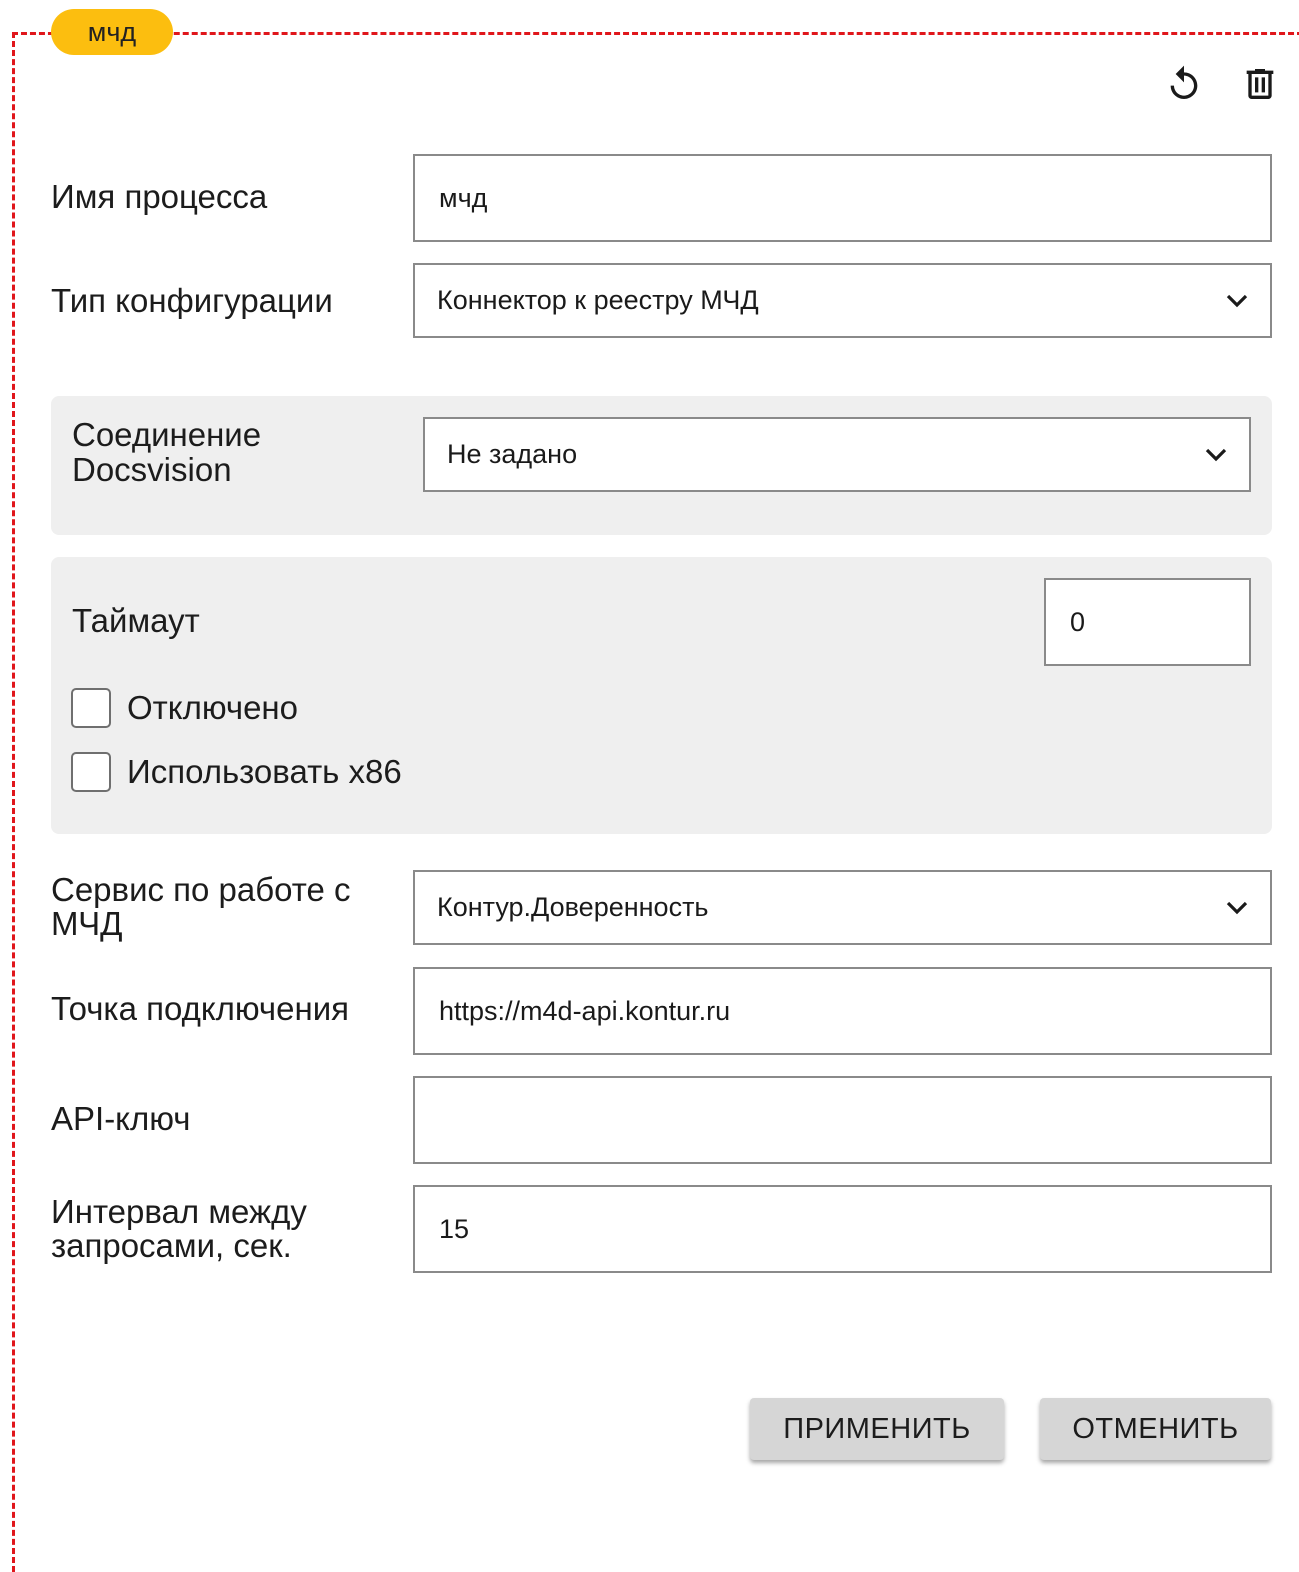 Image resolution: width=1299 pixels, height=1572 pixels. What do you see at coordinates (201, 889) in the screenshot?
I see `mcd-service-label-line1: Сервис по работе с` at bounding box center [201, 889].